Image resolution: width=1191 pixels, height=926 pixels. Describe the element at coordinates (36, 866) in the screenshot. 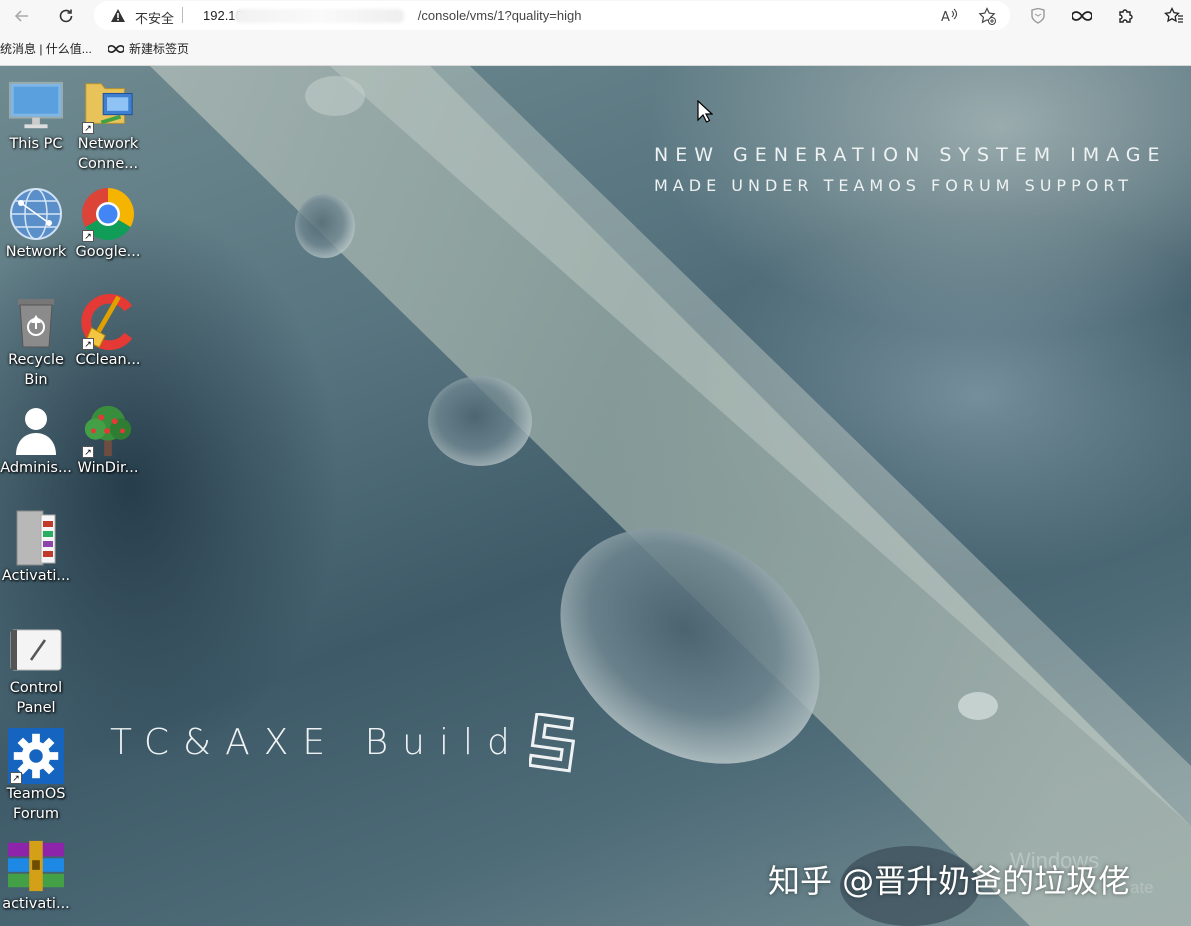

I see `winrar-archive-icon` at that location.